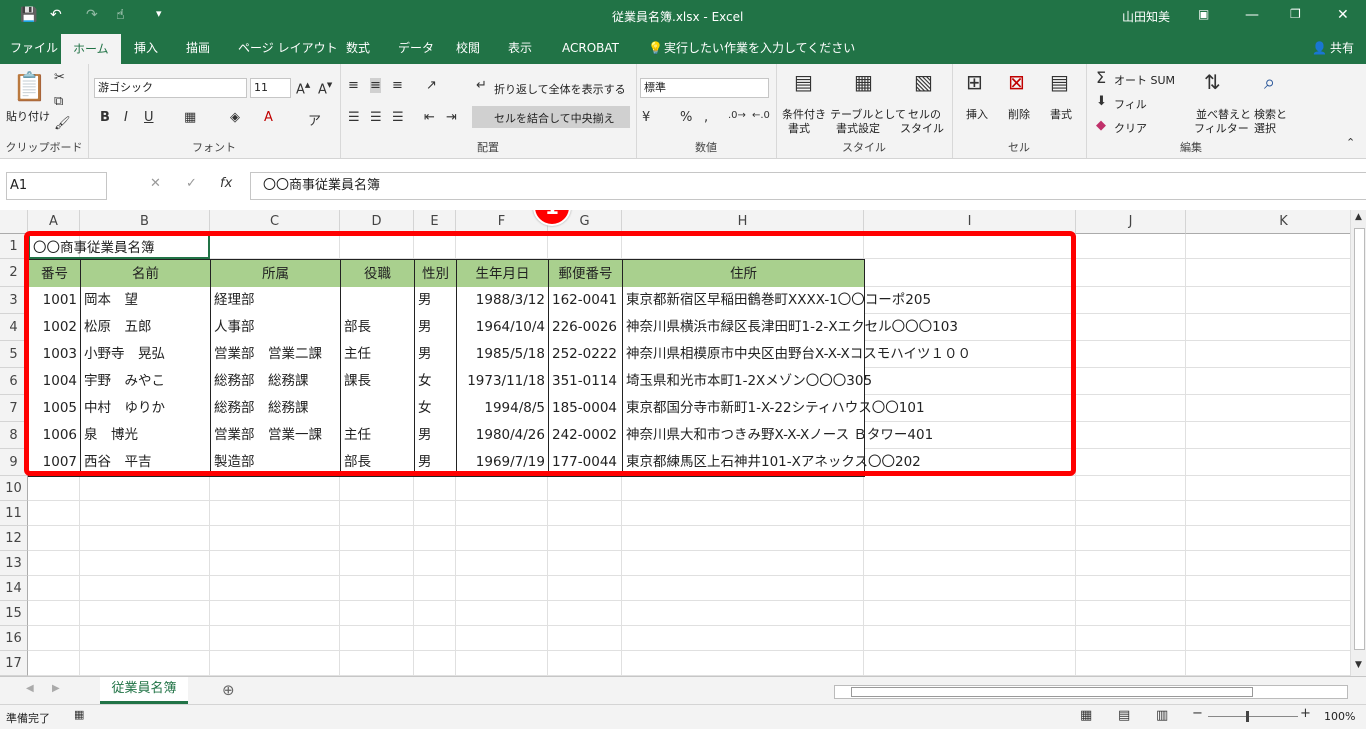 This screenshot has width=1366, height=729. What do you see at coordinates (590, 48) in the screenshot?
I see `tab-acrobat: ACROBAT` at bounding box center [590, 48].